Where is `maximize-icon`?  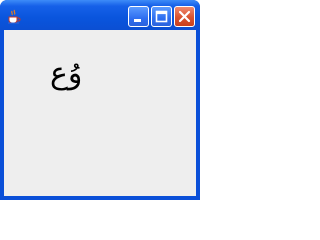
maximize-icon is located at coordinates (161, 16).